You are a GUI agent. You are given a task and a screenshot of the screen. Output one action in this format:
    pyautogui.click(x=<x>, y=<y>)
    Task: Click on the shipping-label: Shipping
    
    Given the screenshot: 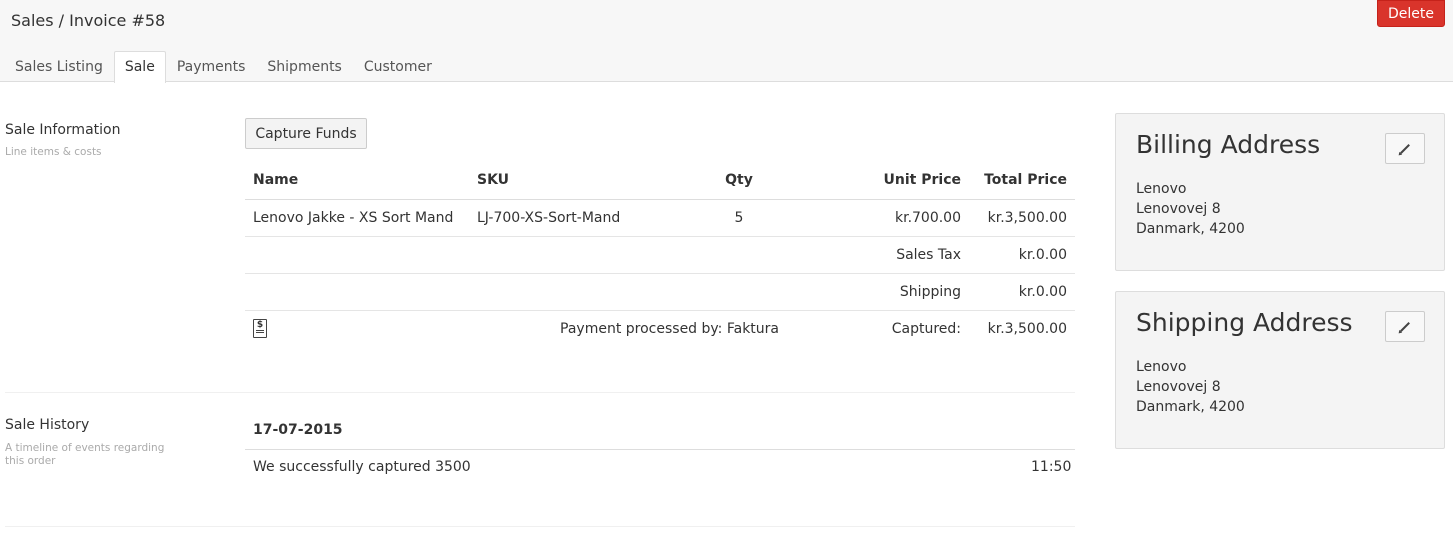 What is the action you would take?
    pyautogui.click(x=874, y=292)
    